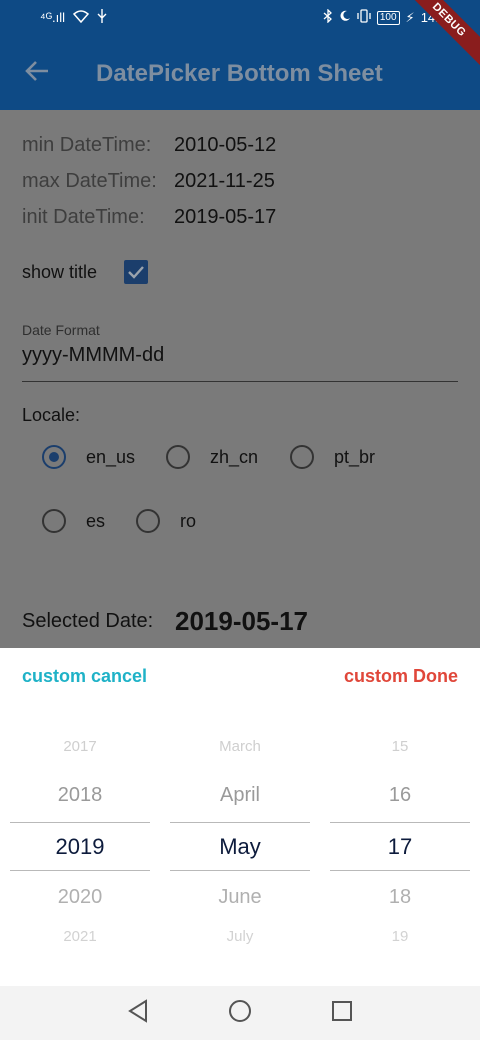  Describe the element at coordinates (111, 456) in the screenshot. I see `locale-option-label: en_us` at that location.